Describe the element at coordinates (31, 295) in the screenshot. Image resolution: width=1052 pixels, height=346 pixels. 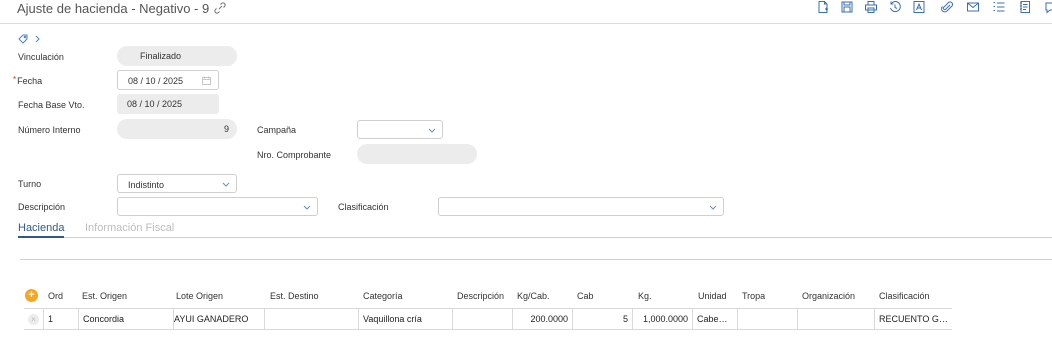
I see `plus-circle-icon: +` at that location.